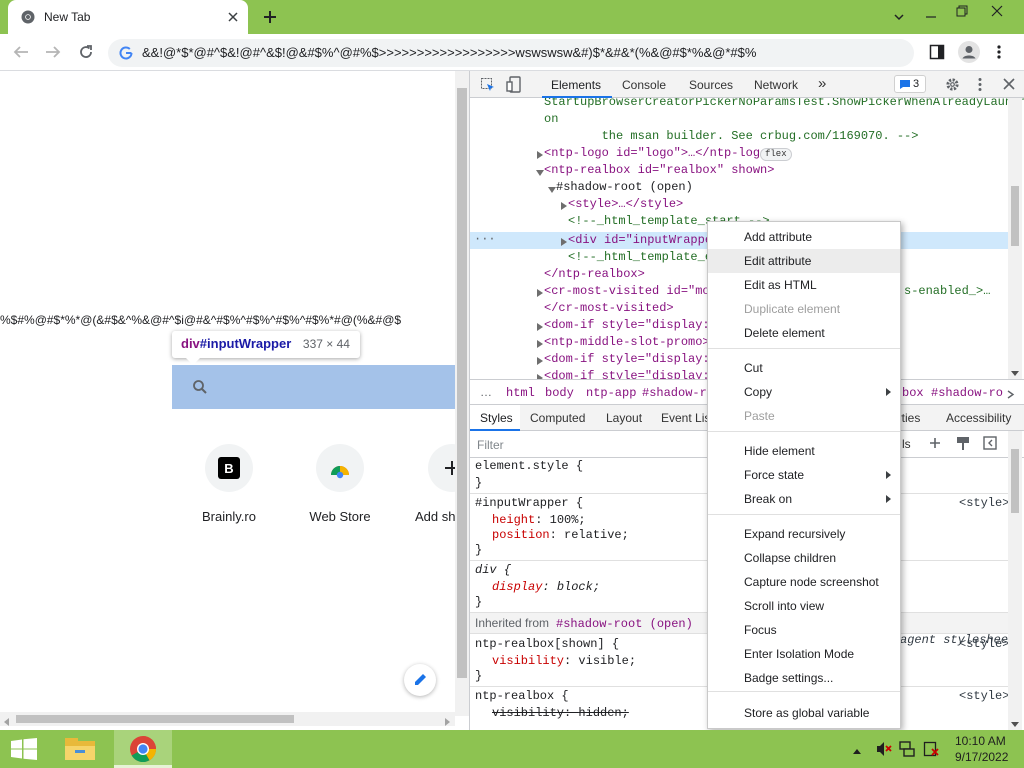 The width and height of the screenshot is (1024, 768). What do you see at coordinates (659, 153) in the screenshot?
I see `tree-node-ntp-logo: <ntp-logo id="logo">…</ntp-logo>` at bounding box center [659, 153].